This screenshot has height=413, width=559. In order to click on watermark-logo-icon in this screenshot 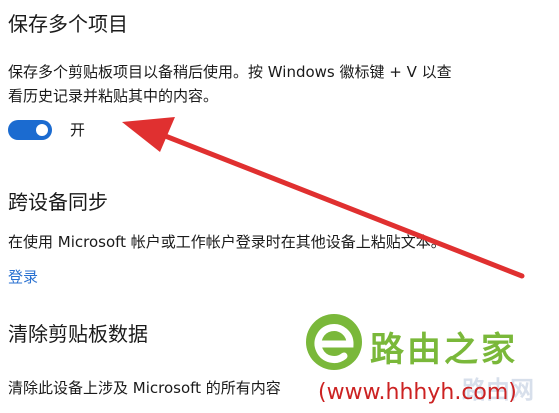, I will do `click(334, 342)`.